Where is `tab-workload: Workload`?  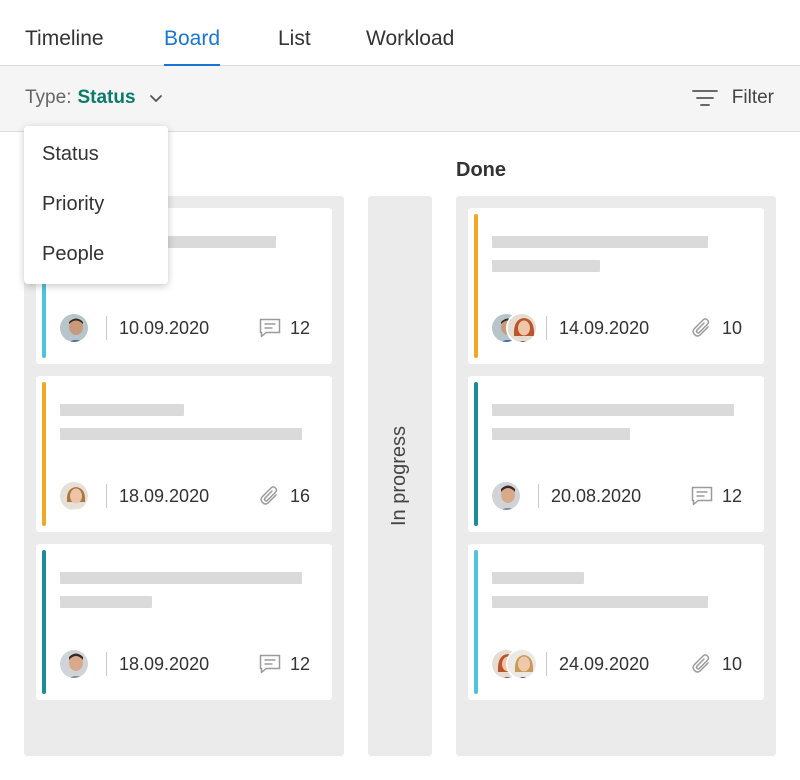
tab-workload: Workload is located at coordinates (410, 46).